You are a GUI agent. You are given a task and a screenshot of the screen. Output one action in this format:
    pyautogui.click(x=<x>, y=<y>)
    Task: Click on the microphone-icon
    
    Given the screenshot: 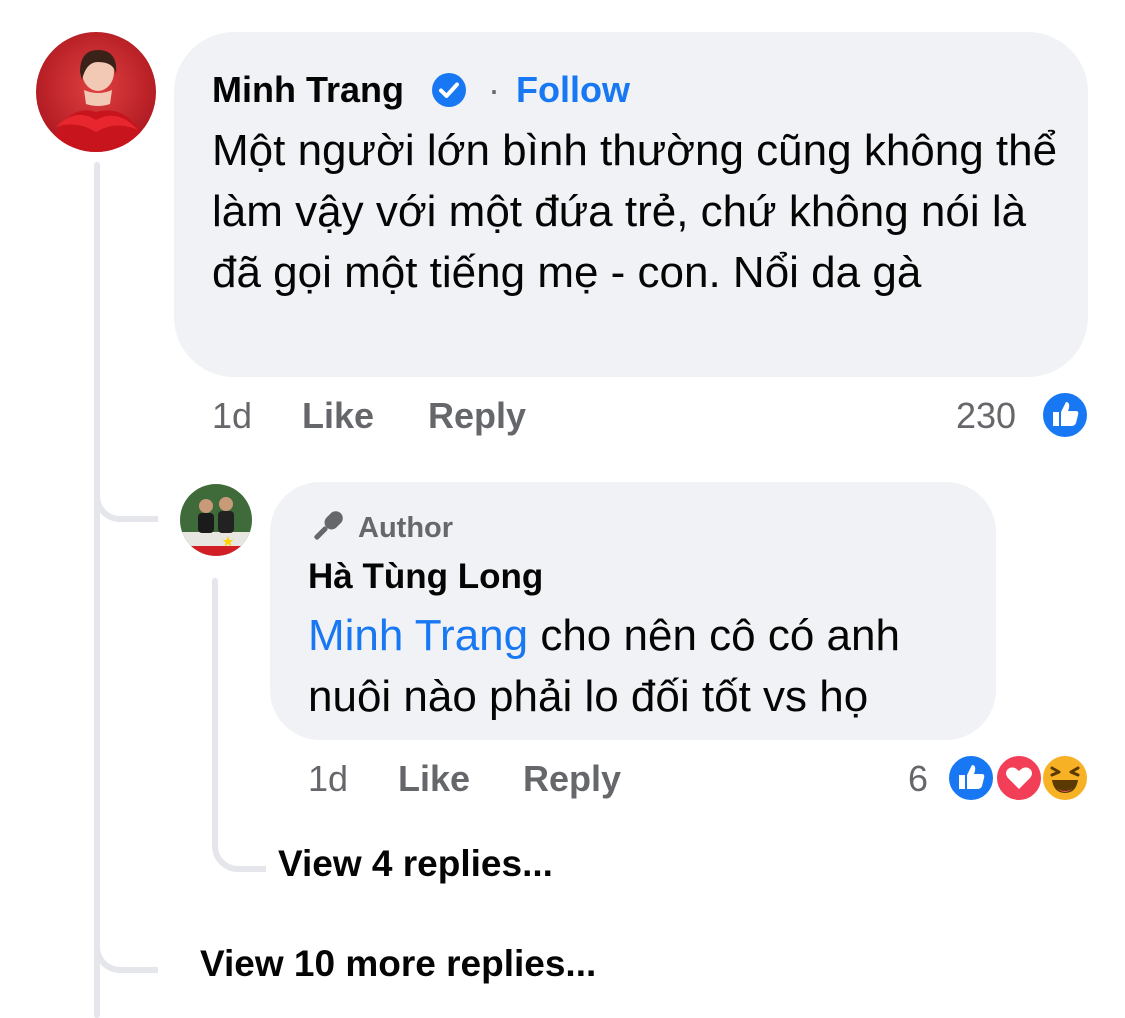 What is the action you would take?
    pyautogui.click(x=328, y=528)
    